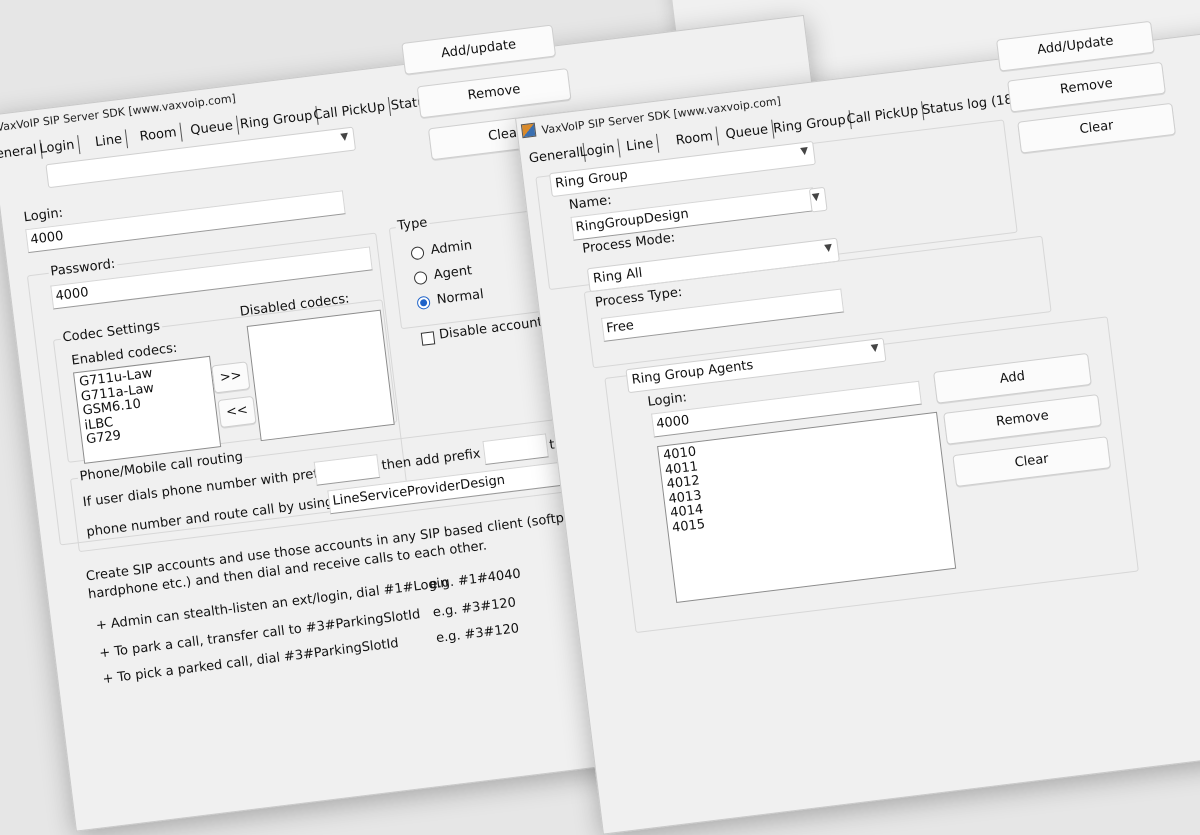  Describe the element at coordinates (618, 276) in the screenshot. I see `process-mode-value: Ring All` at that location.